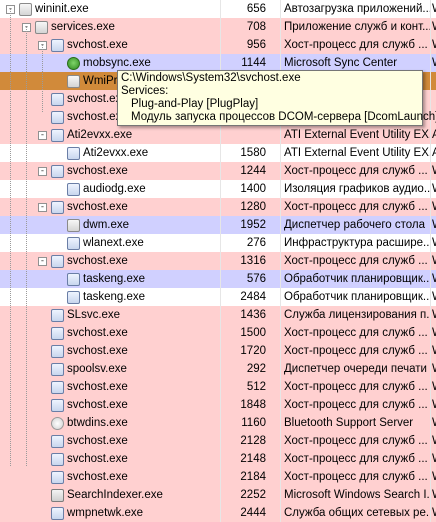 The height and width of the screenshot is (522, 436). Describe the element at coordinates (218, 243) in the screenshot. I see `process-row: wlanext.exe 276 Инфраструктура расшире...W` at that location.